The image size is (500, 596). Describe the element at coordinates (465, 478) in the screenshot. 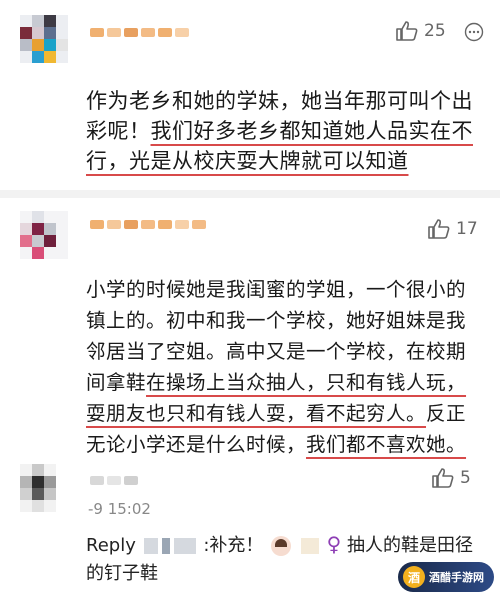

I see `like-count: 5` at that location.